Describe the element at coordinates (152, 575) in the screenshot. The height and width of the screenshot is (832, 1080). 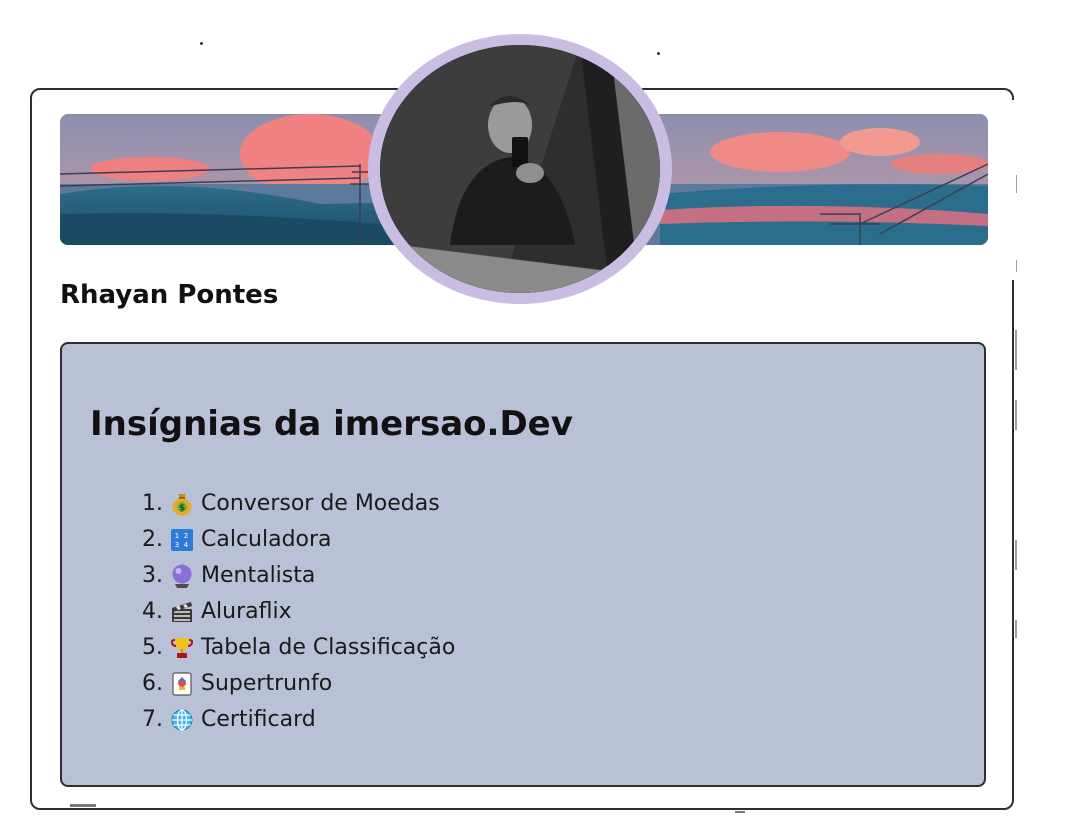
I see `list-item-number: 3.` at that location.